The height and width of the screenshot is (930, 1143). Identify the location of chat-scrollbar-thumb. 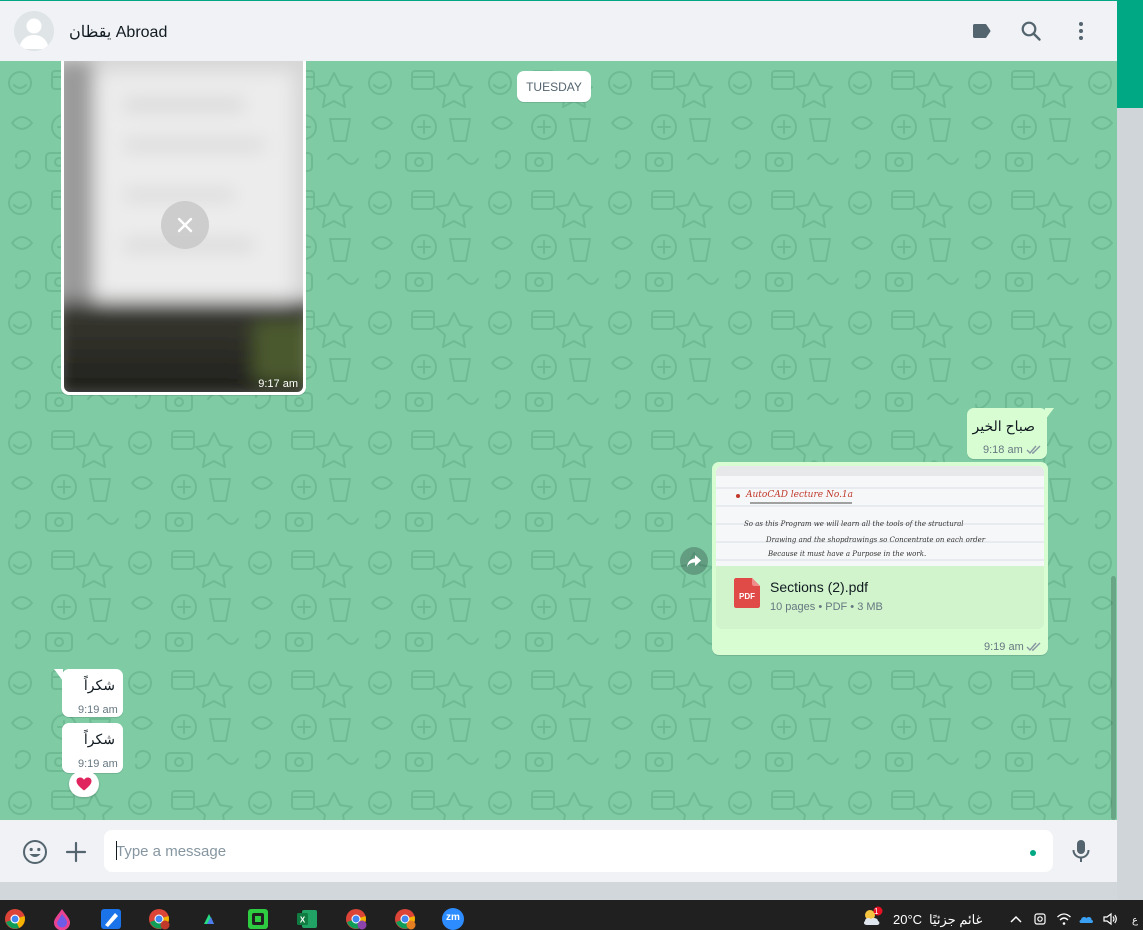
(1113, 698).